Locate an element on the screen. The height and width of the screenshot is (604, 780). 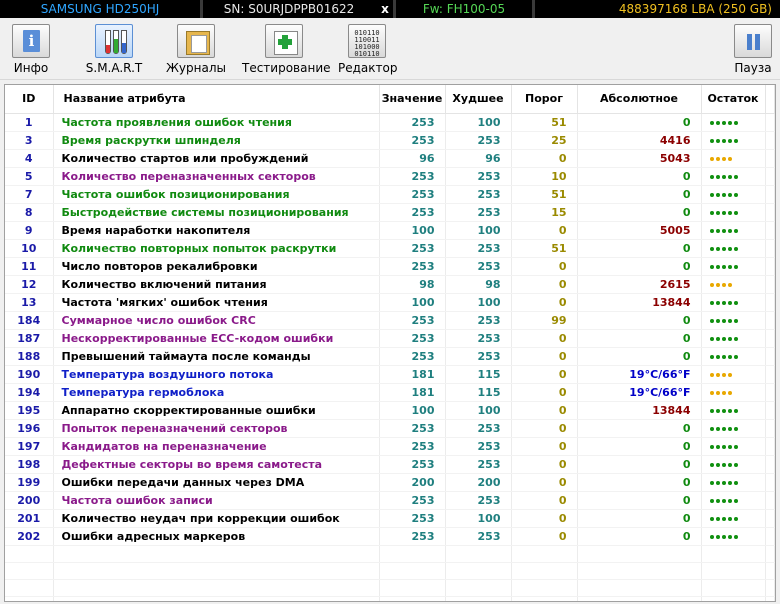
info-button: Инфо is located at coordinates (31, 50).